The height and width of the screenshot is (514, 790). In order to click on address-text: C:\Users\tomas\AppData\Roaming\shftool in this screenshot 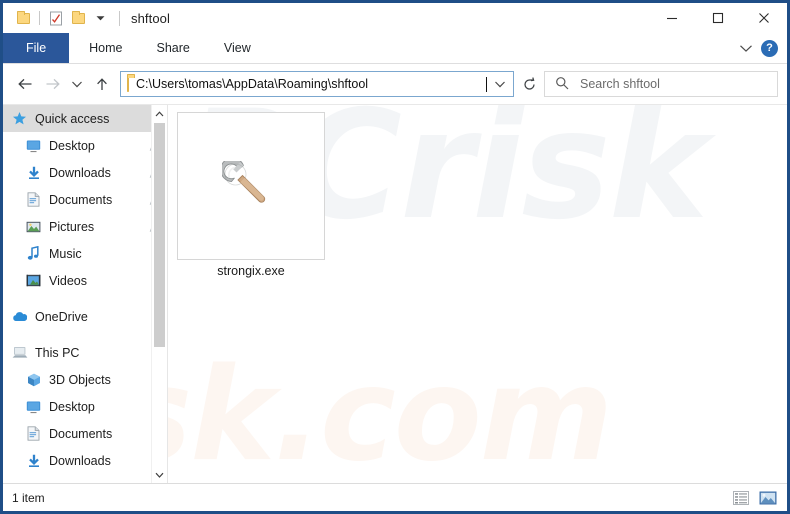, I will do `click(252, 84)`.